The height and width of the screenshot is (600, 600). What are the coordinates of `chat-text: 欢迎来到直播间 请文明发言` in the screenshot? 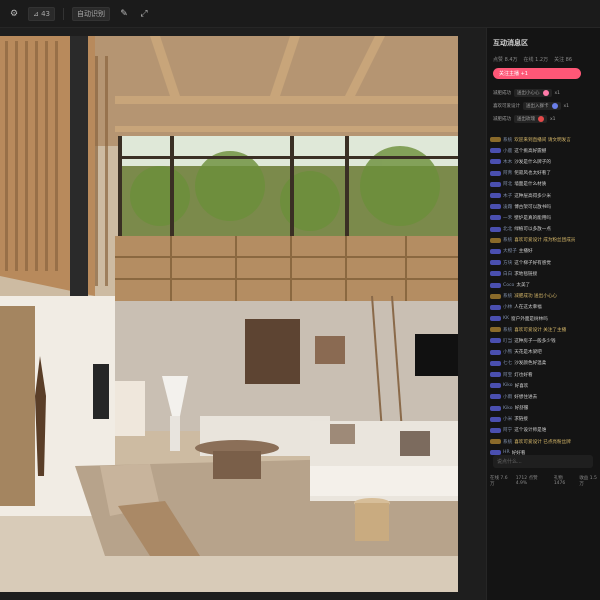 It's located at (542, 140).